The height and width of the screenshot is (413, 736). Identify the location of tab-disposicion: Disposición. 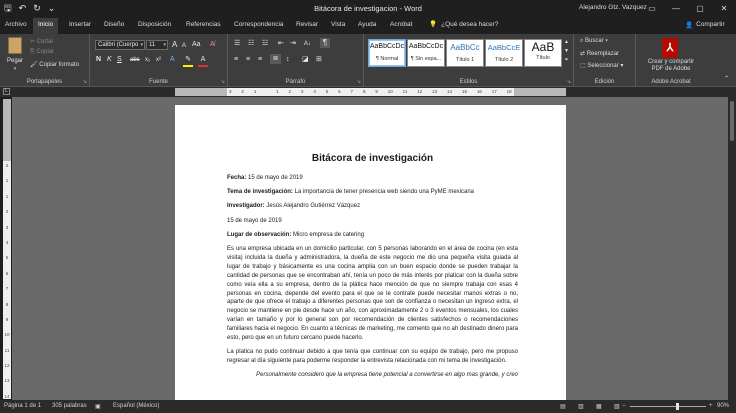
(154, 24).